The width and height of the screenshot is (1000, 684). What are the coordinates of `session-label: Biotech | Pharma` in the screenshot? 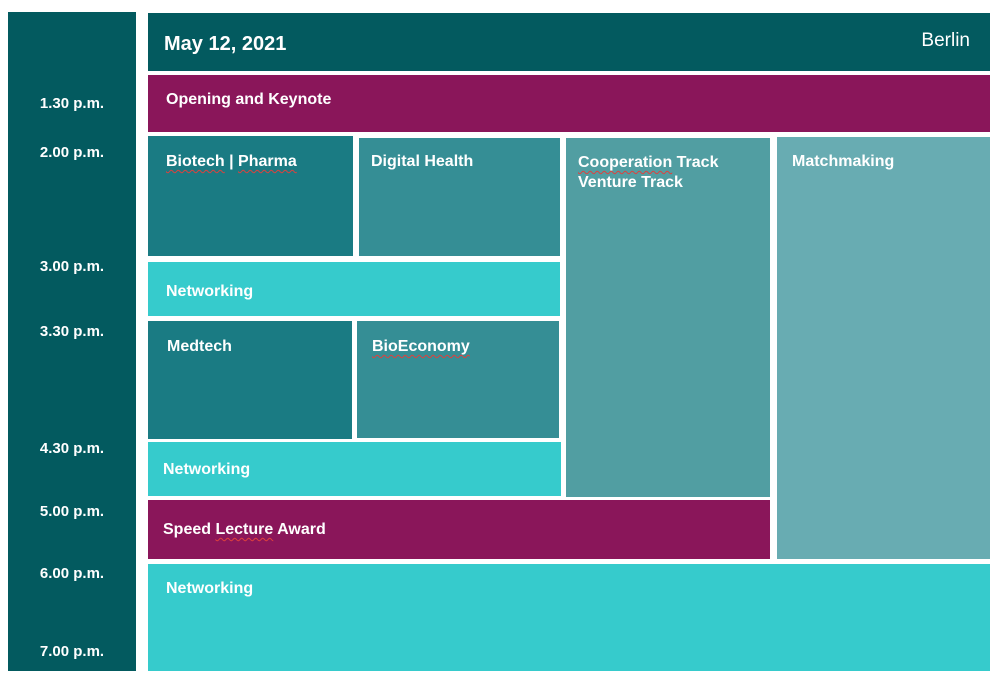 It's located at (231, 161).